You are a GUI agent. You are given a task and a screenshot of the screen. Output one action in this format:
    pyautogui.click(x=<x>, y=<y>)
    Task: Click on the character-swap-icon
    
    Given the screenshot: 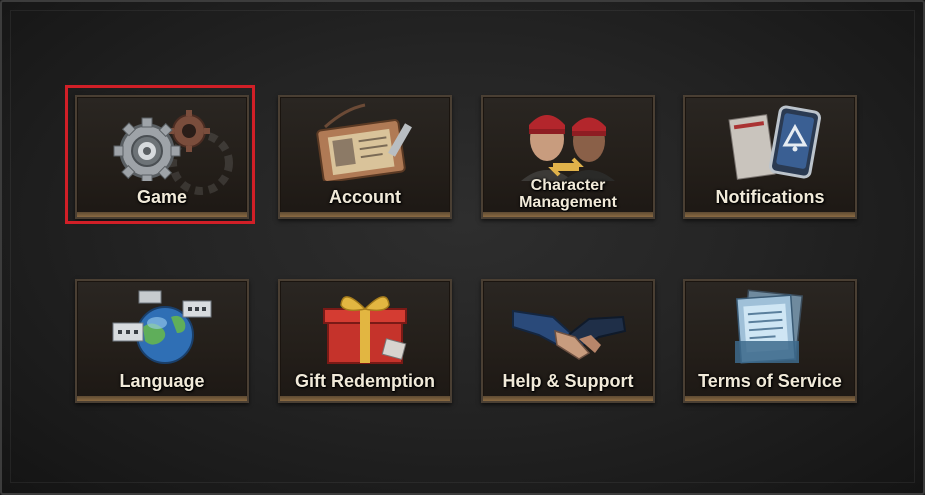 What is the action you would take?
    pyautogui.click(x=568, y=148)
    